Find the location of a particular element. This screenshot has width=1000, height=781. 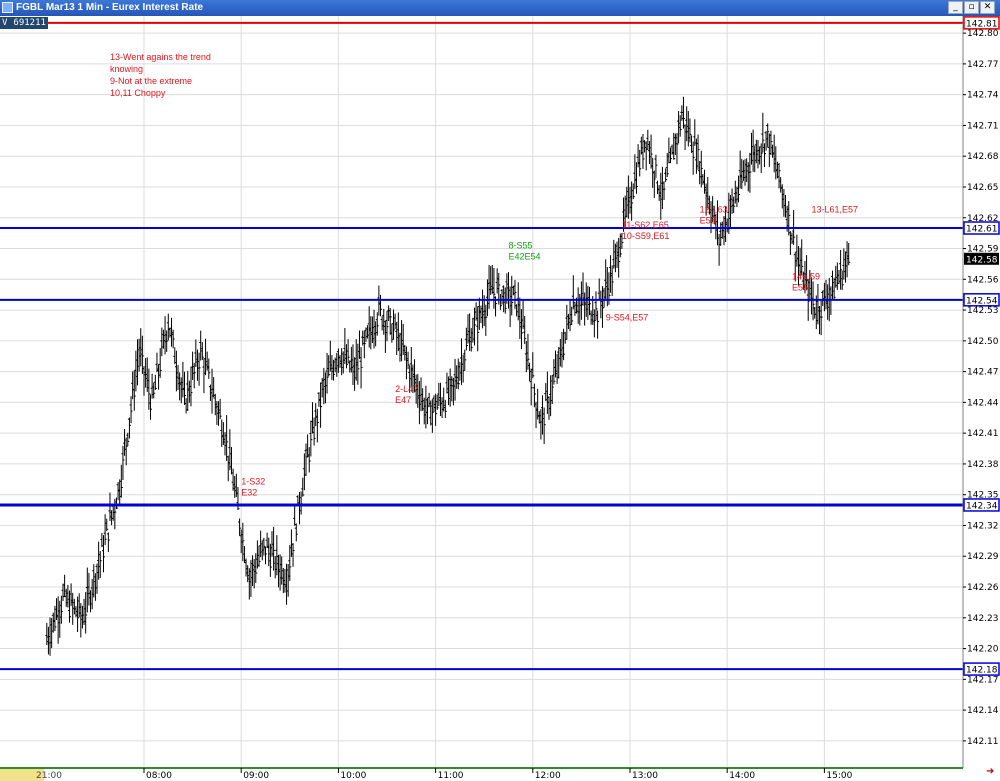

y-tick-label: 142.41 is located at coordinates (983, 434).